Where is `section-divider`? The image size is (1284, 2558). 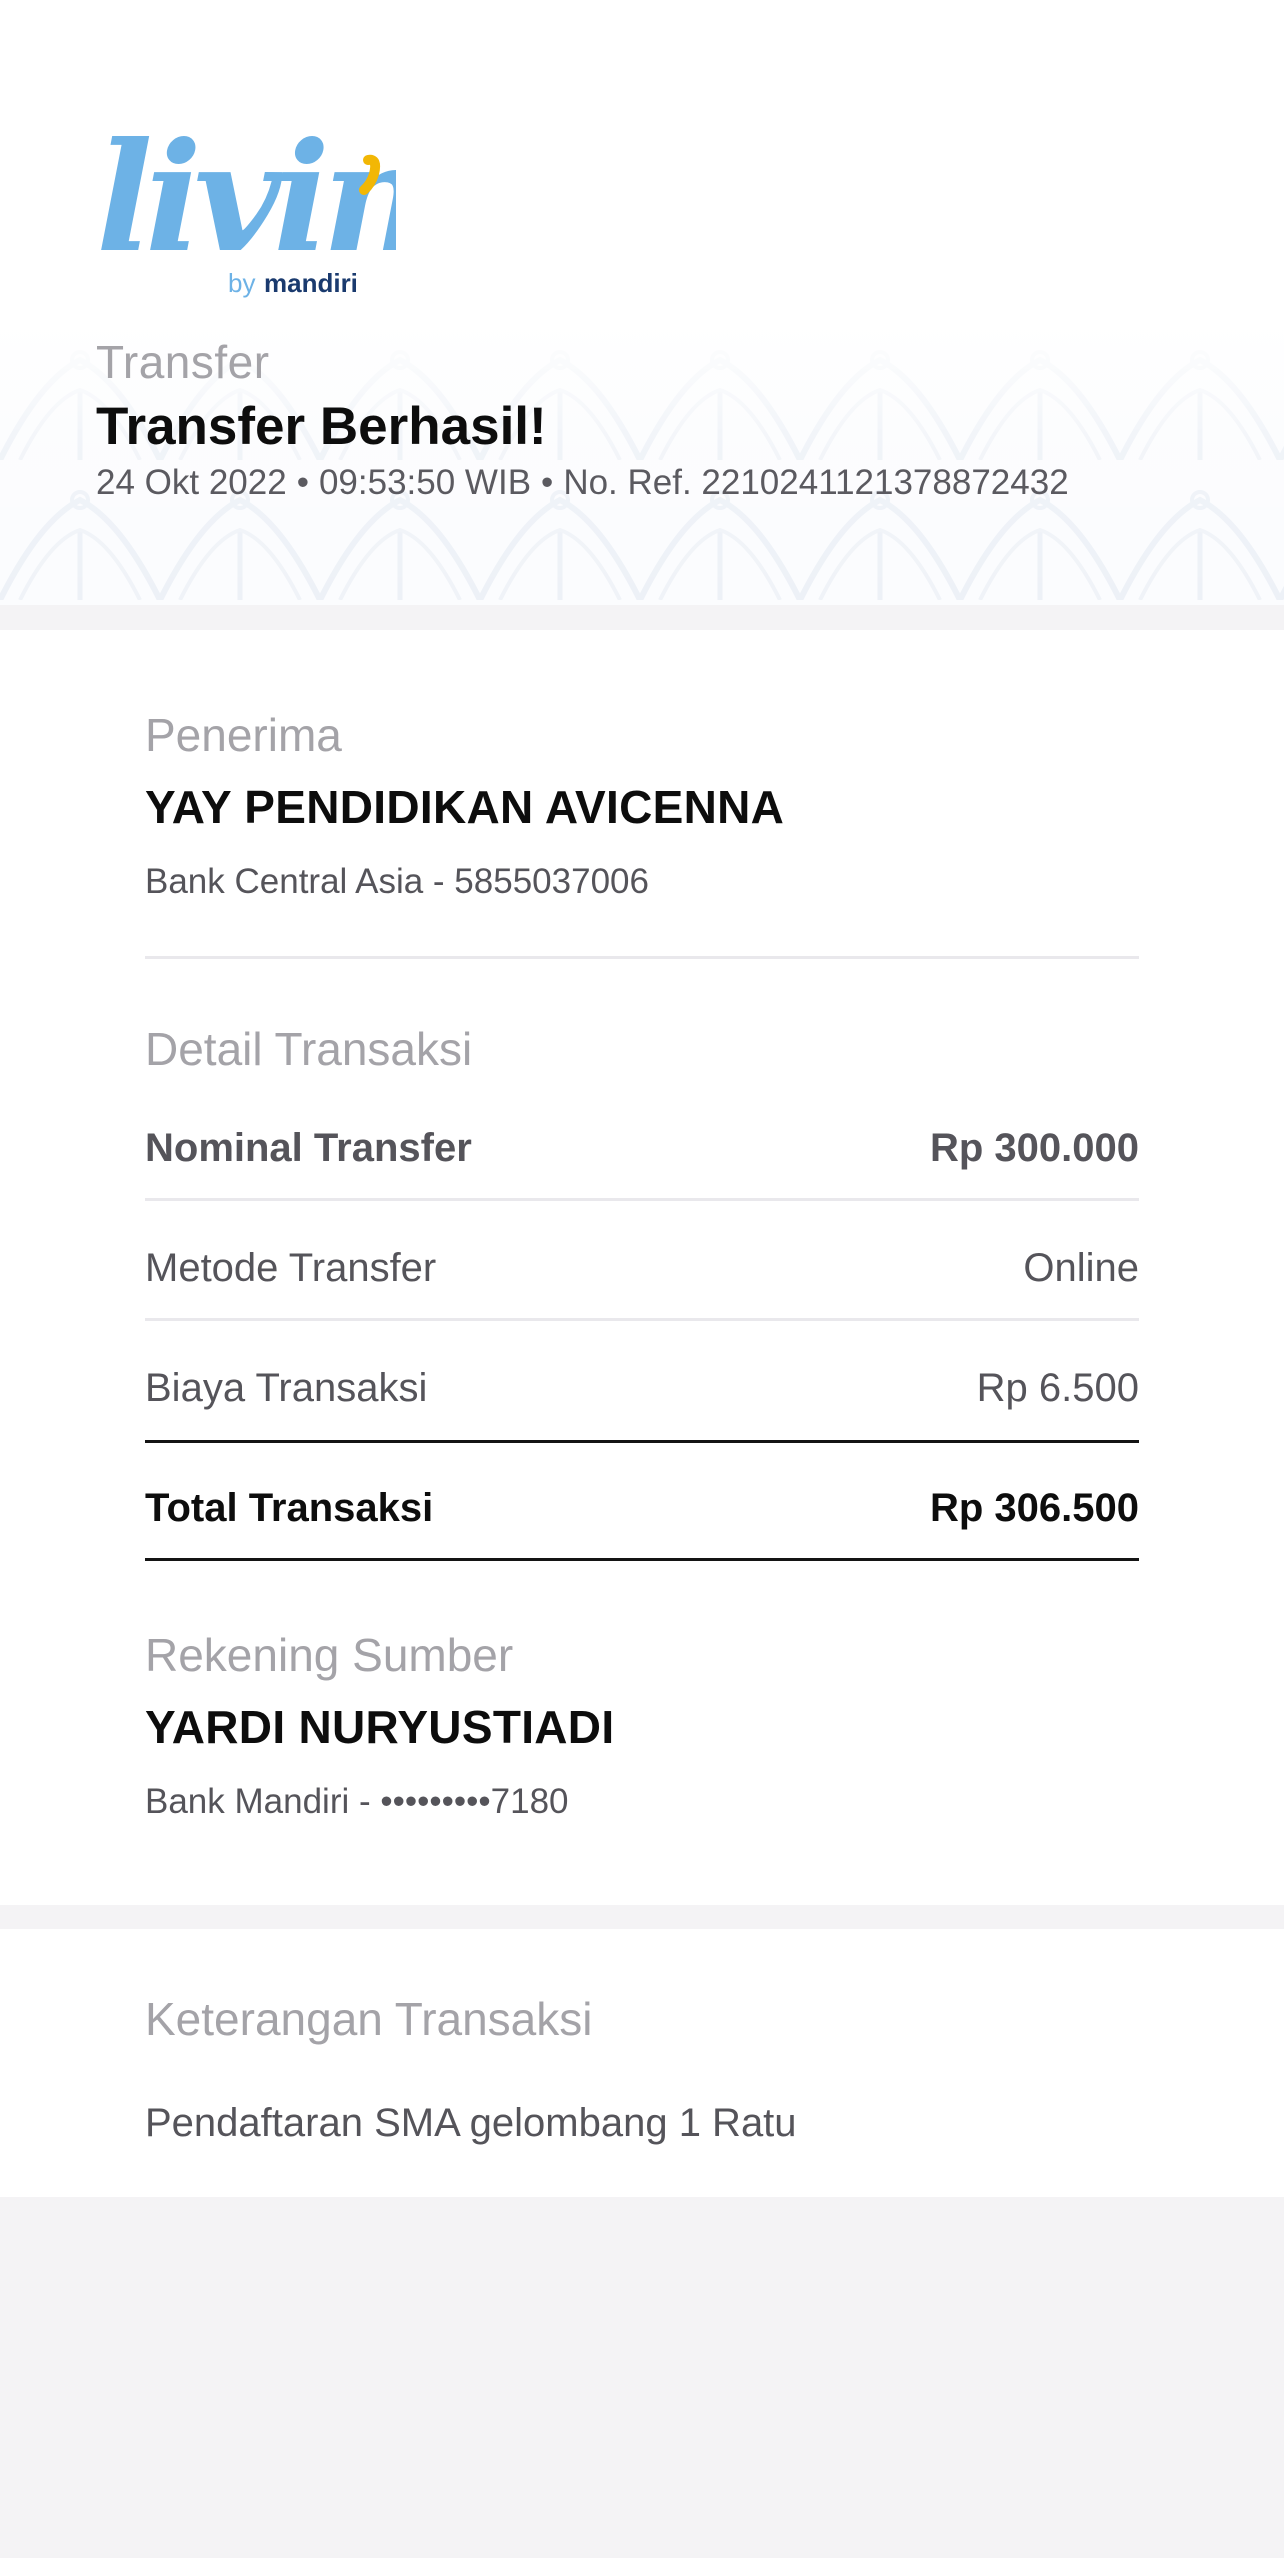 section-divider is located at coordinates (642, 957).